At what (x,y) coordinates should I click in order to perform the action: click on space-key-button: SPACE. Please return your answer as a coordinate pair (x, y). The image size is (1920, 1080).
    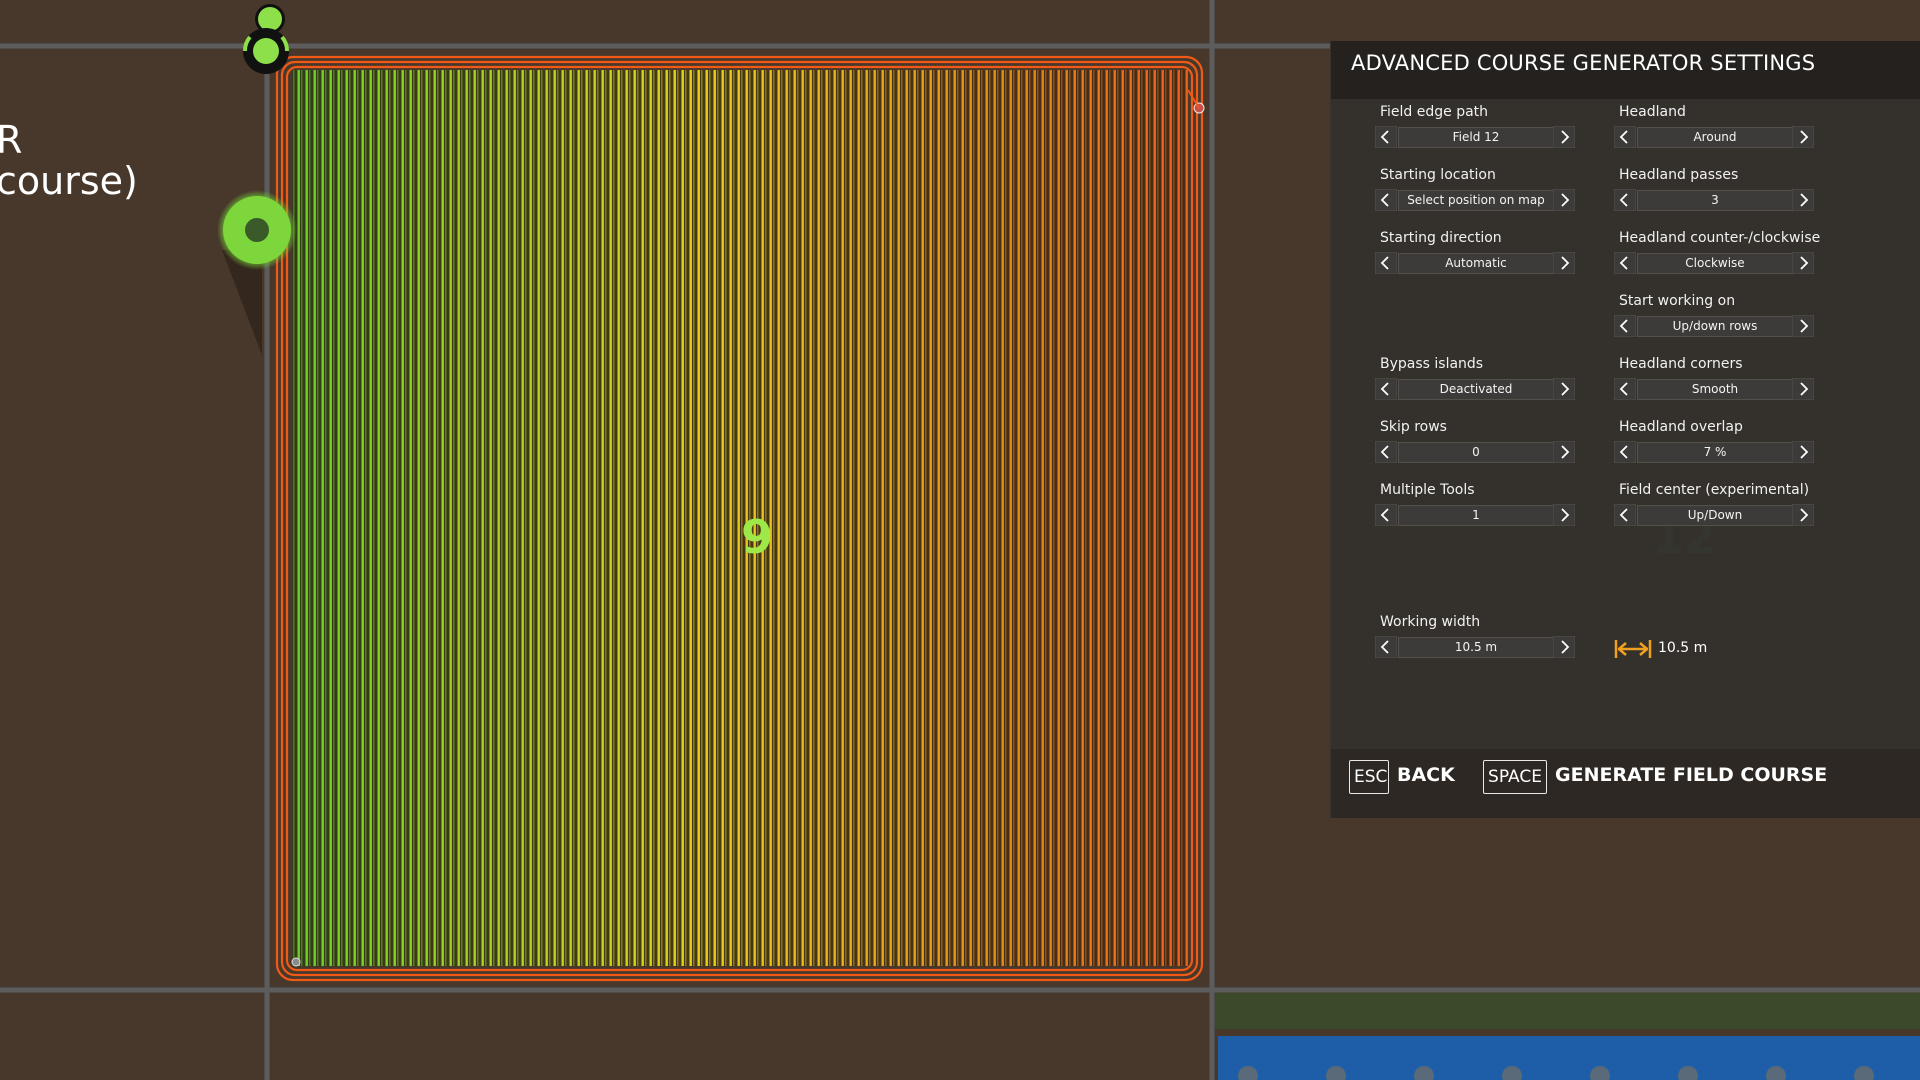
    Looking at the image, I should click on (1515, 777).